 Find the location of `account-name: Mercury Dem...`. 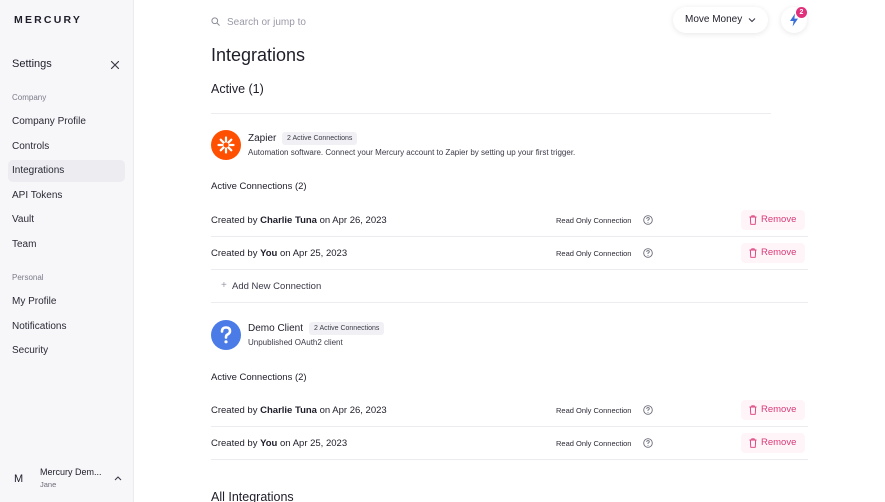

account-name: Mercury Dem... is located at coordinates (71, 472).